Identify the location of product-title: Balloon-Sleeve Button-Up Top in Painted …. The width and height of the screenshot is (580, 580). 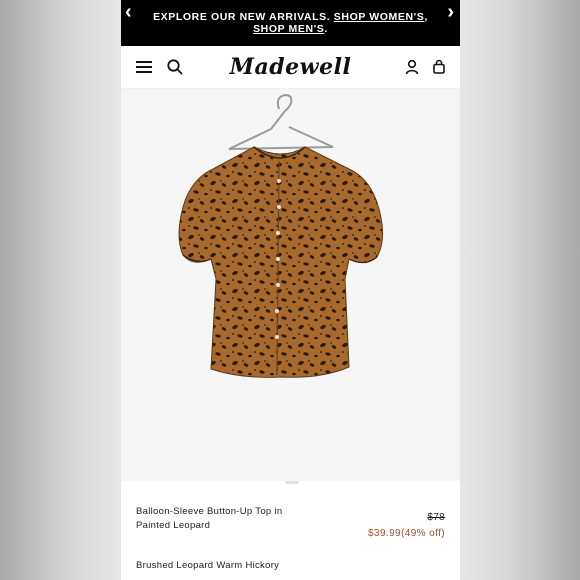
(221, 519).